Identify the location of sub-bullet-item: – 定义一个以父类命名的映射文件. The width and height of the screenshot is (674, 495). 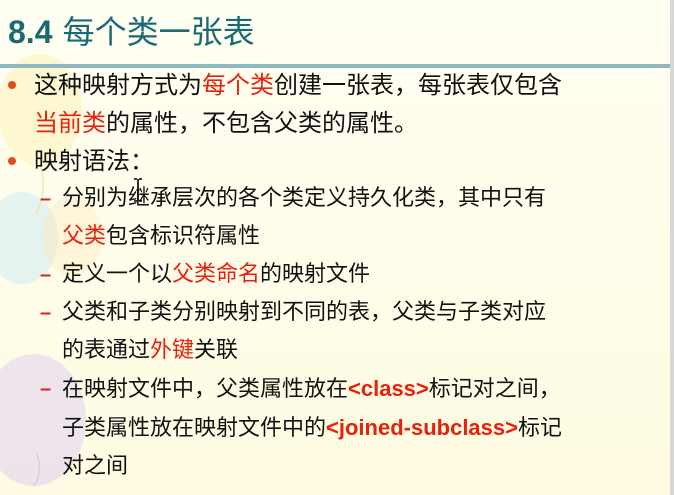
(337, 275).